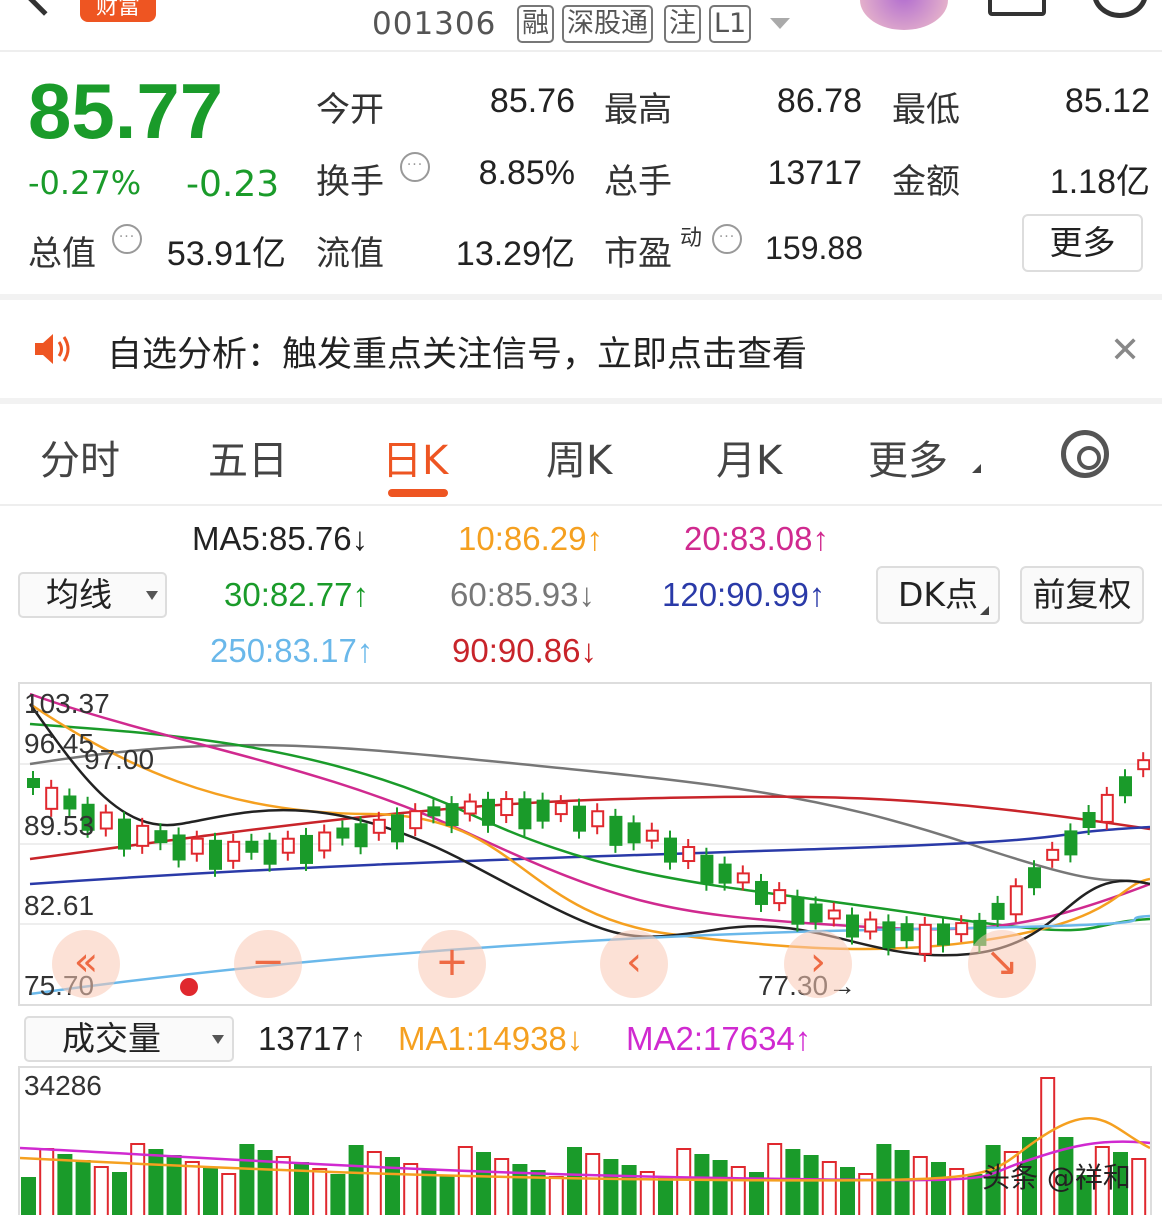 Image resolution: width=1162 pixels, height=1215 pixels. Describe the element at coordinates (350, 110) in the screenshot. I see `open-label: 今开` at that location.